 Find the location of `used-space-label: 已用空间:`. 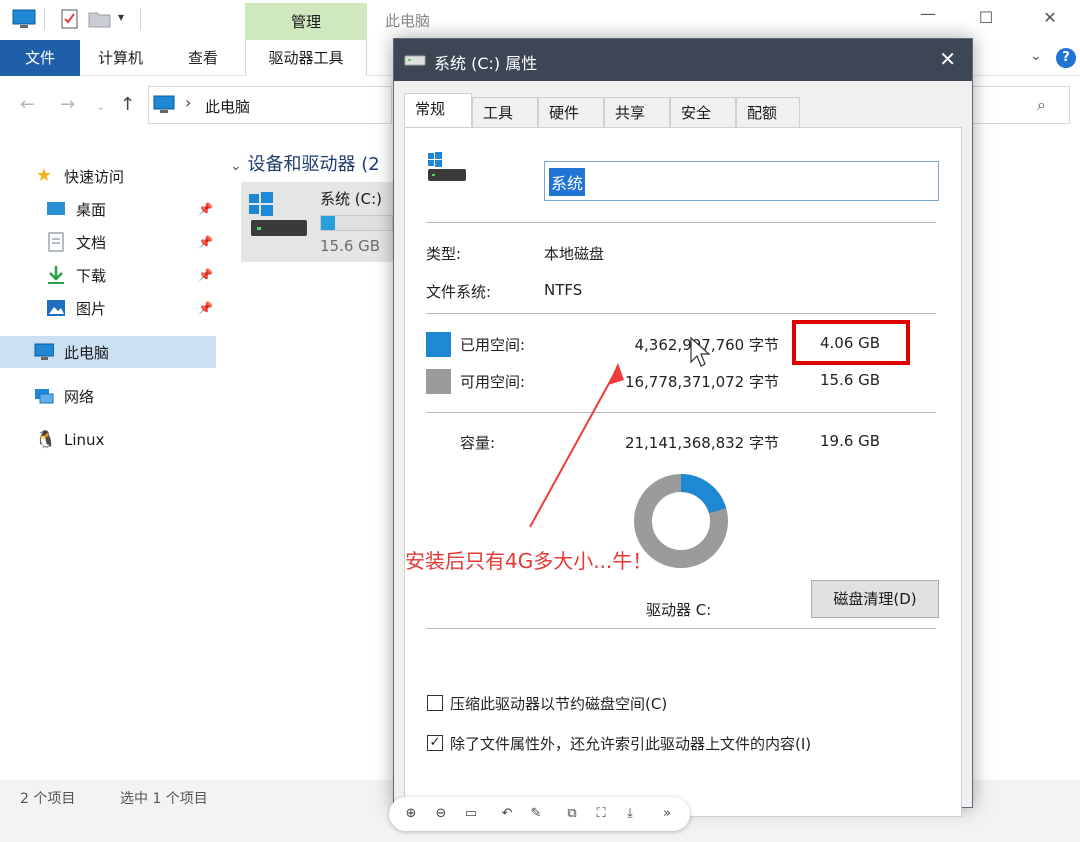

used-space-label: 已用空间: is located at coordinates (493, 345).